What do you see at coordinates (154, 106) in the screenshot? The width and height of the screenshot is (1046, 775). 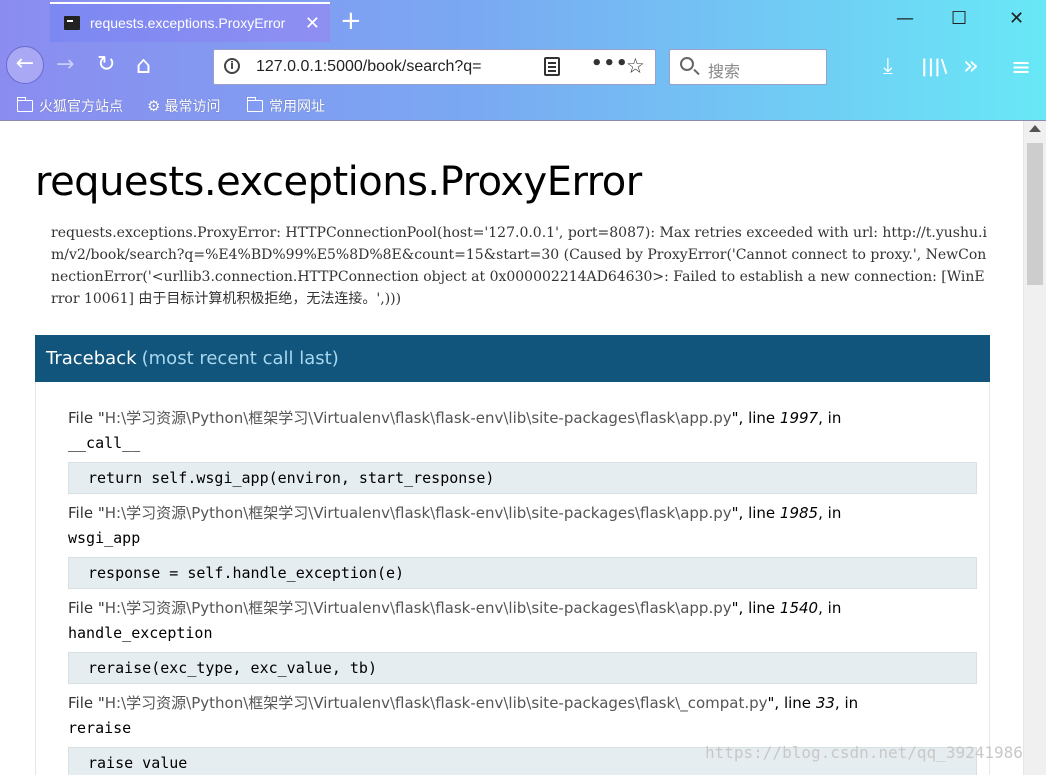 I see `gear-icon: ⚙` at bounding box center [154, 106].